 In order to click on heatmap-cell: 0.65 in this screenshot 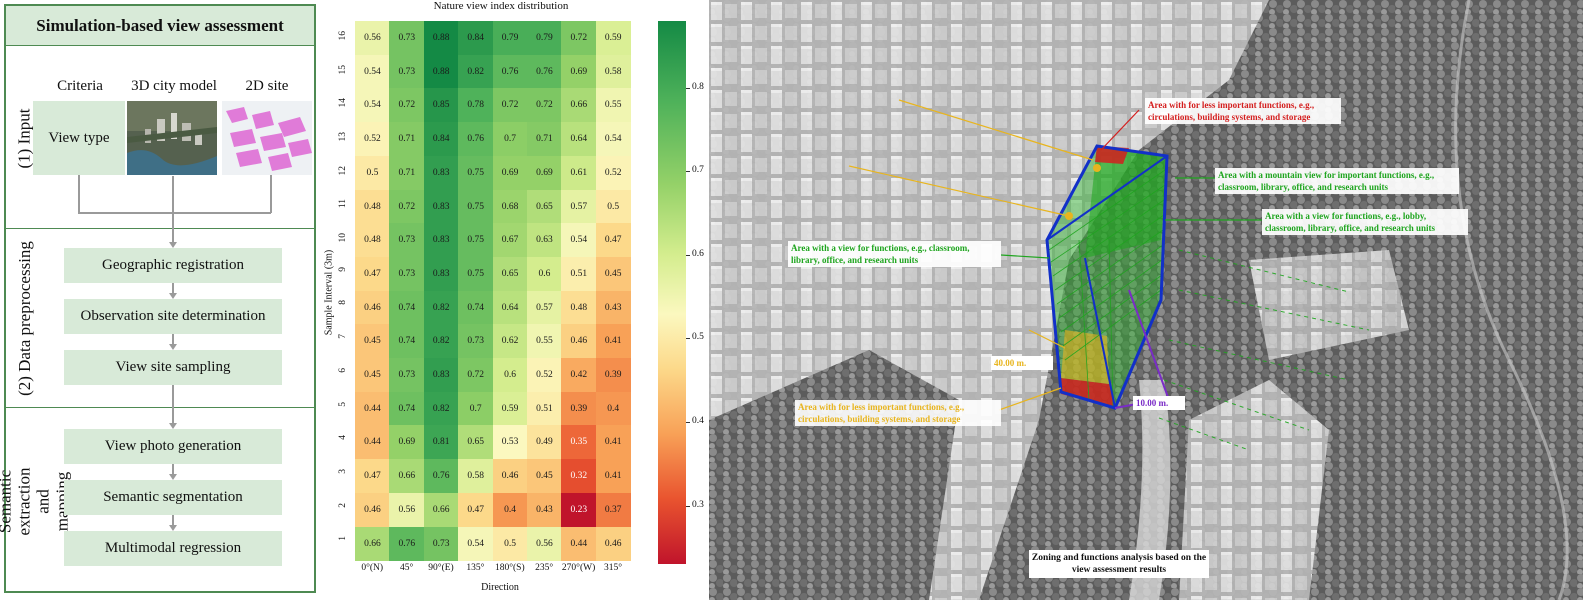, I will do `click(476, 442)`.